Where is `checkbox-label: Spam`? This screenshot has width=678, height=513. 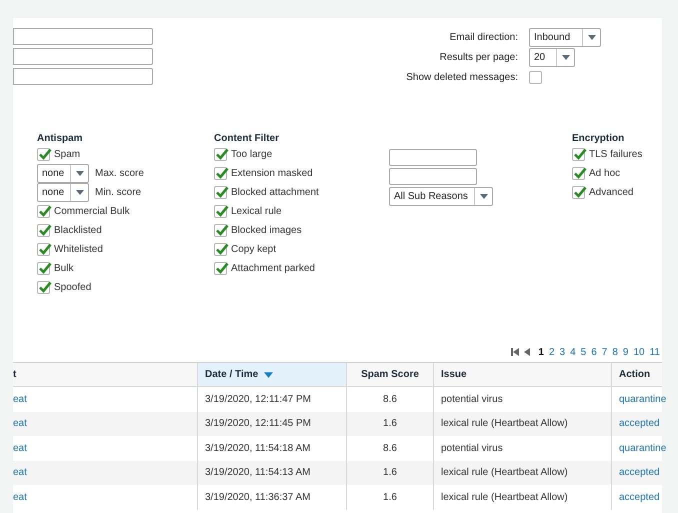 checkbox-label: Spam is located at coordinates (67, 155).